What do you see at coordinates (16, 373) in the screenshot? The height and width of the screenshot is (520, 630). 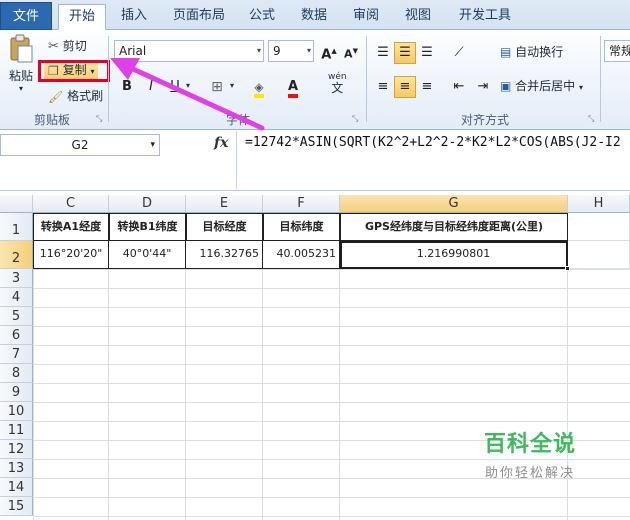 I see `row-header-8: 8` at bounding box center [16, 373].